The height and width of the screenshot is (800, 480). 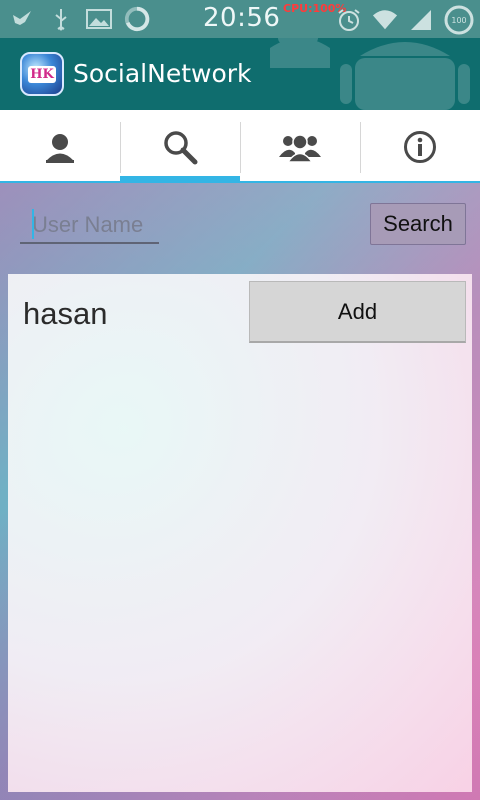 I want to click on bird-notification-icon, so click(x=23, y=19).